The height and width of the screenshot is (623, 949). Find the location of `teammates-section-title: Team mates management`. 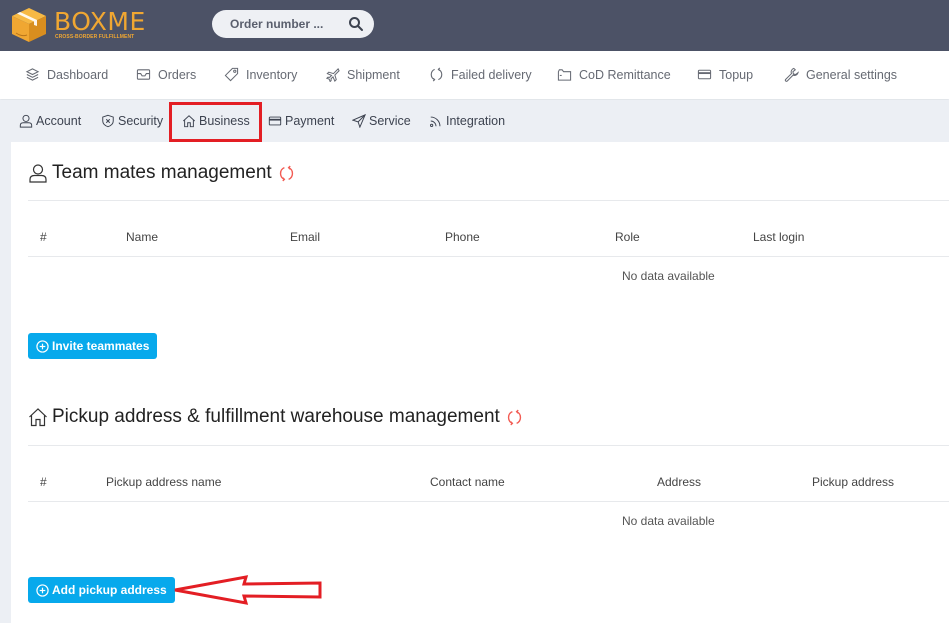

teammates-section-title: Team mates management is located at coordinates (161, 173).